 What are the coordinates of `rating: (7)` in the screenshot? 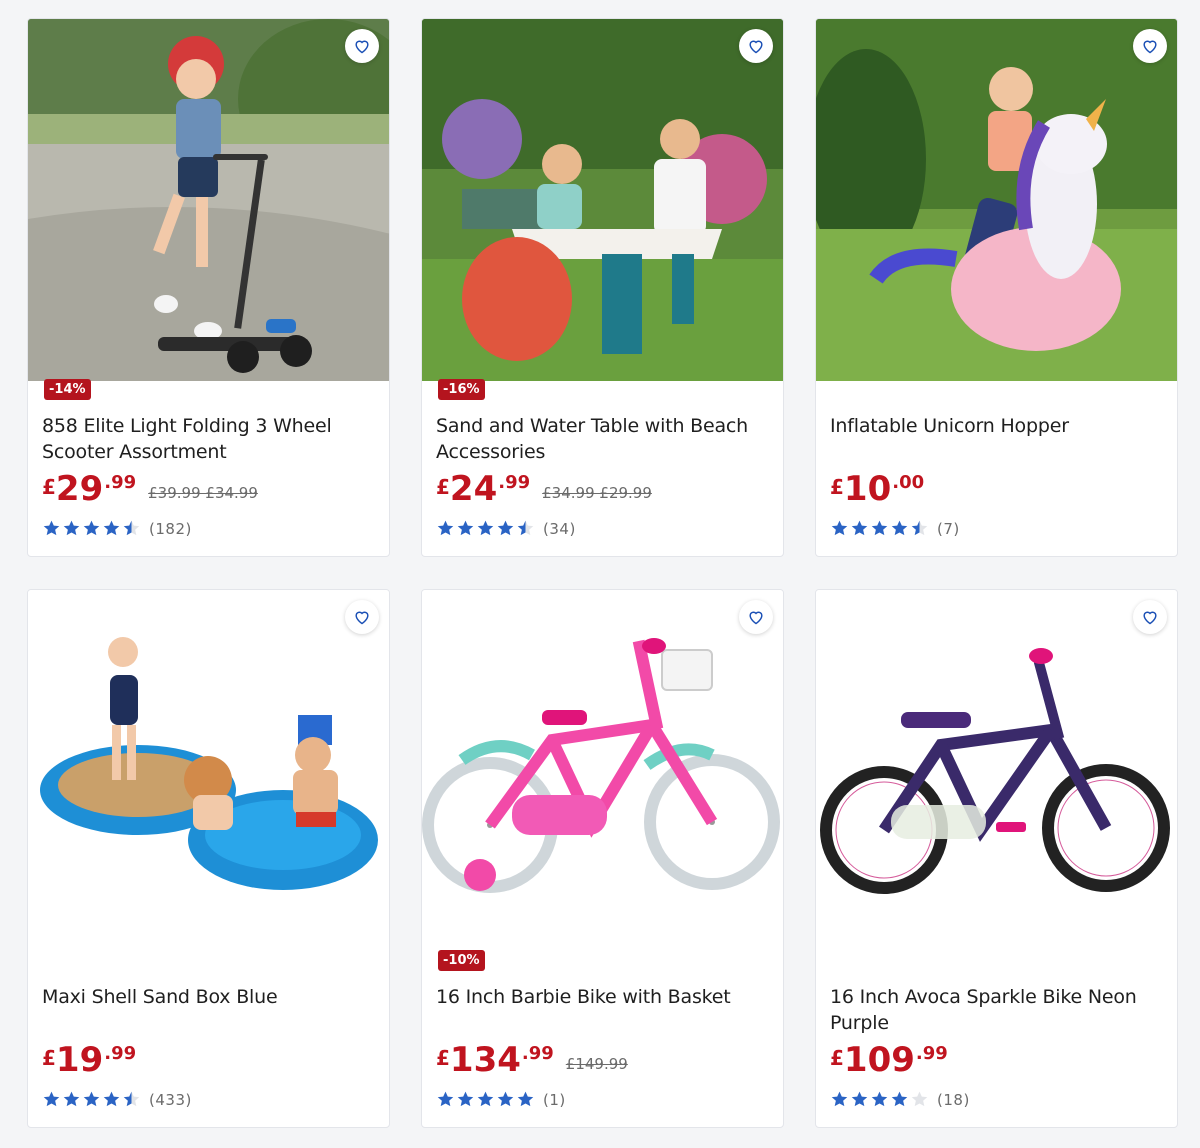 It's located at (895, 528).